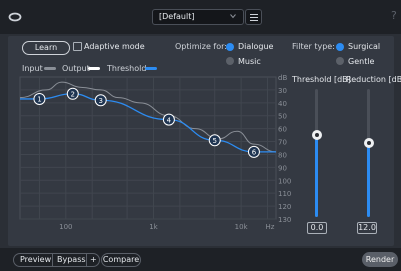 The image size is (401, 271). Describe the element at coordinates (369, 142) in the screenshot. I see `reduction-slider-knob` at that location.